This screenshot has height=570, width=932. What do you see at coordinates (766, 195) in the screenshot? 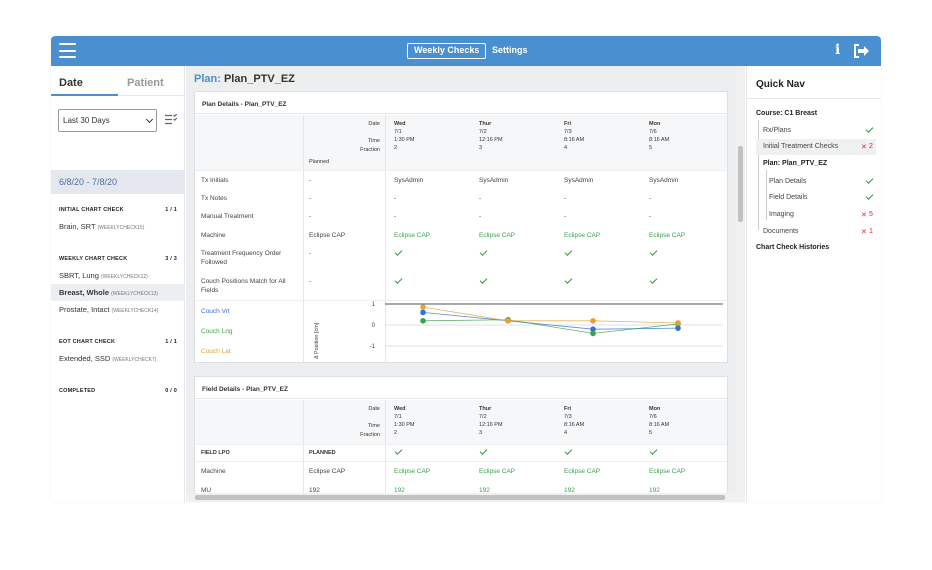
I see `tree-line` at bounding box center [766, 195].